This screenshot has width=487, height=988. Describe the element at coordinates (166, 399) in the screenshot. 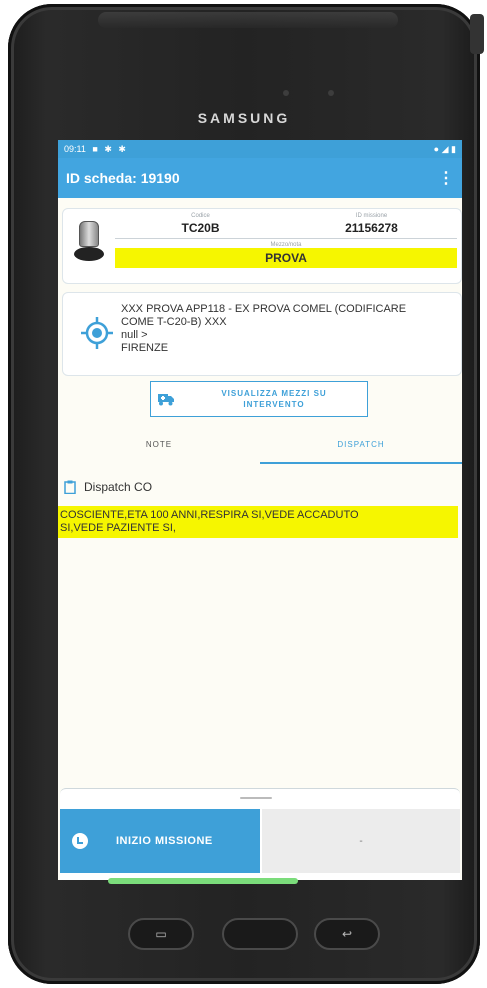

I see `ambulance-icon` at that location.